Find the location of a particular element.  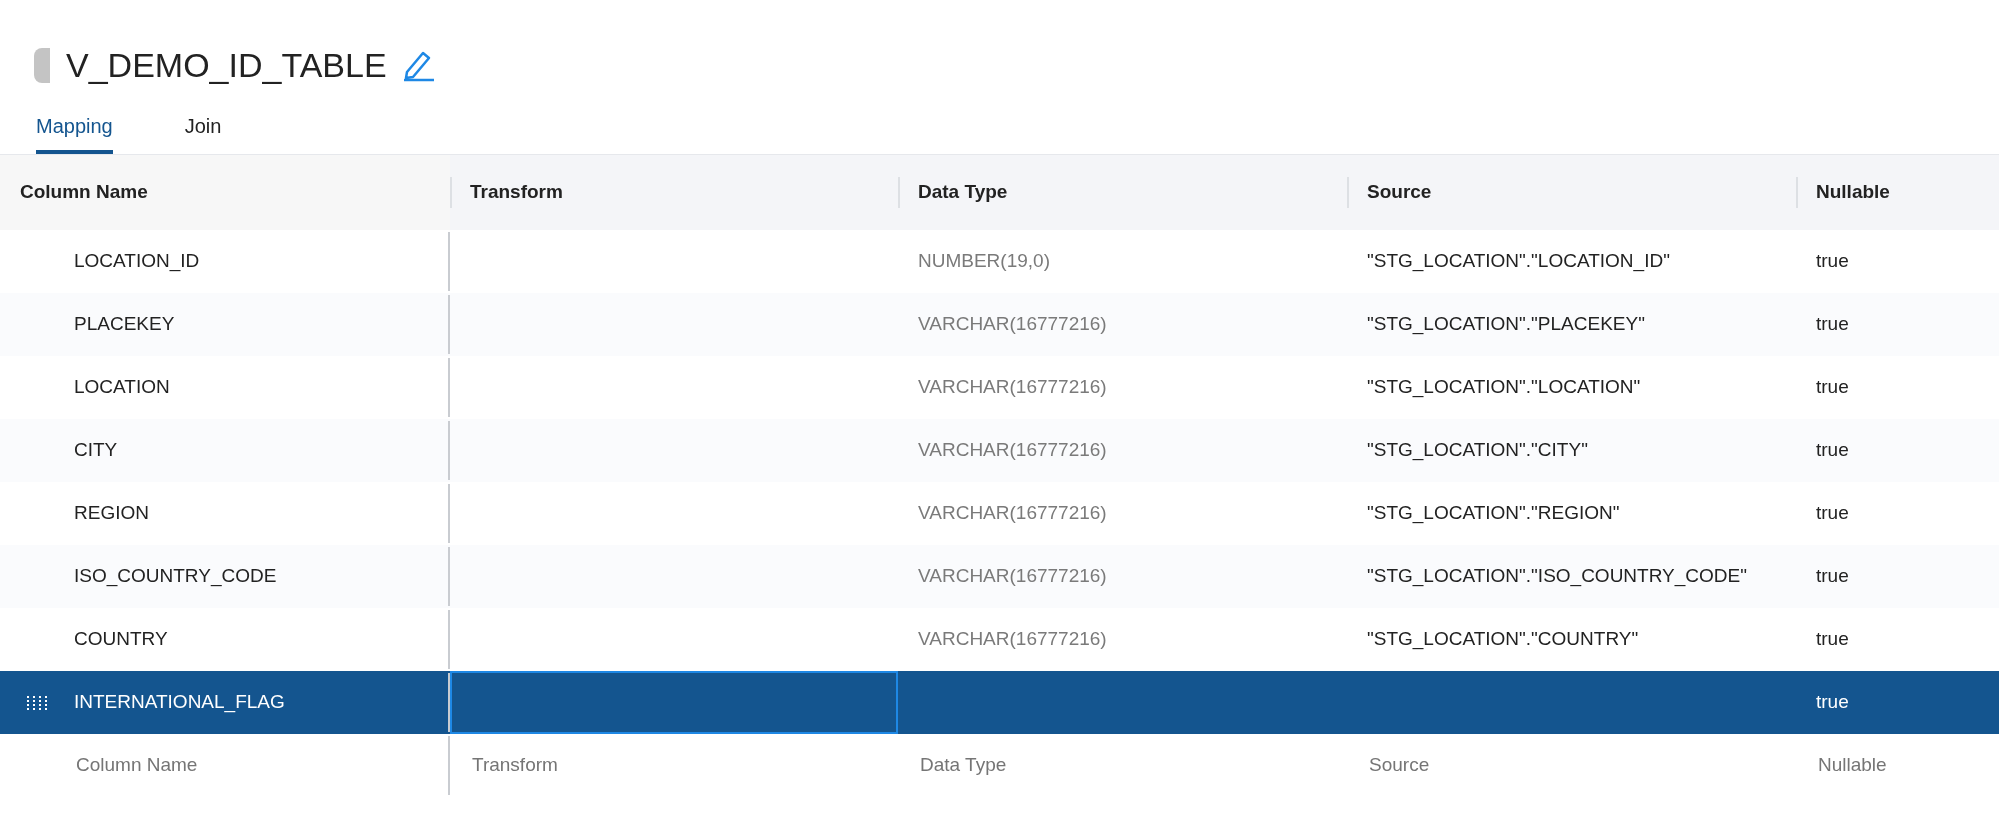

column-header: Source is located at coordinates (1399, 192).